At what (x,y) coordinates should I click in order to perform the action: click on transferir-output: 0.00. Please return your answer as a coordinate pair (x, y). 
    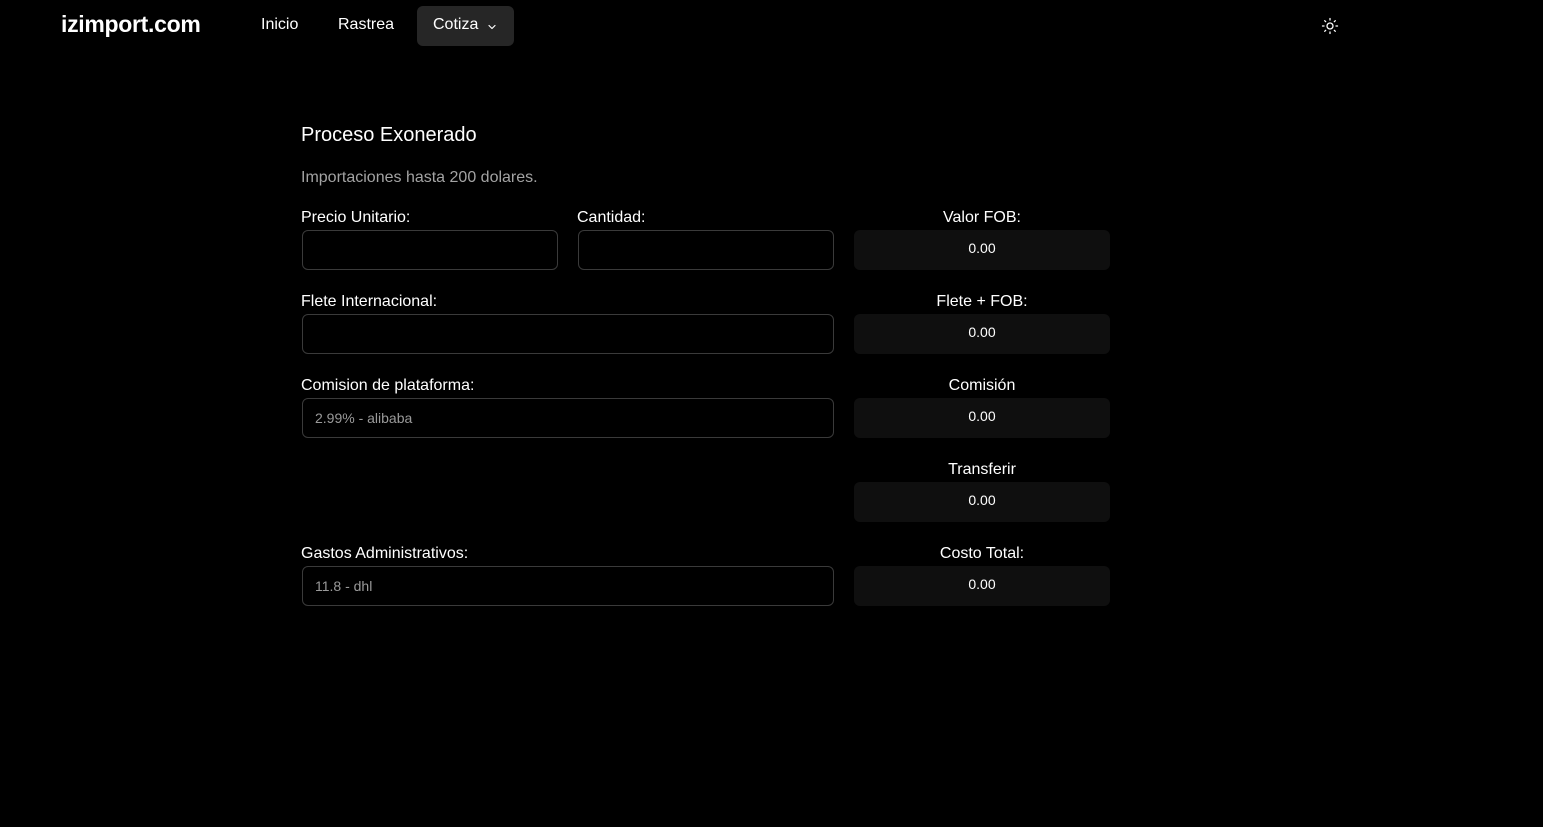
    Looking at the image, I should click on (982, 502).